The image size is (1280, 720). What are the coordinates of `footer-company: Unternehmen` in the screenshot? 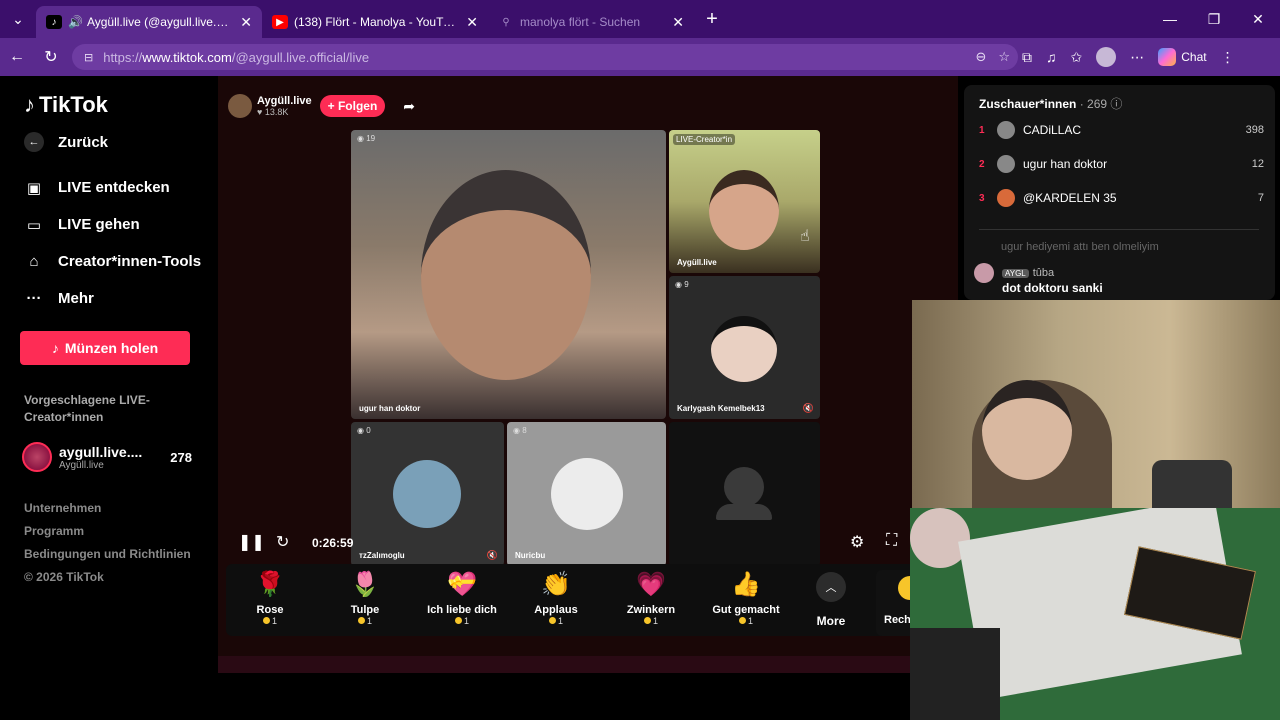 It's located at (107, 512).